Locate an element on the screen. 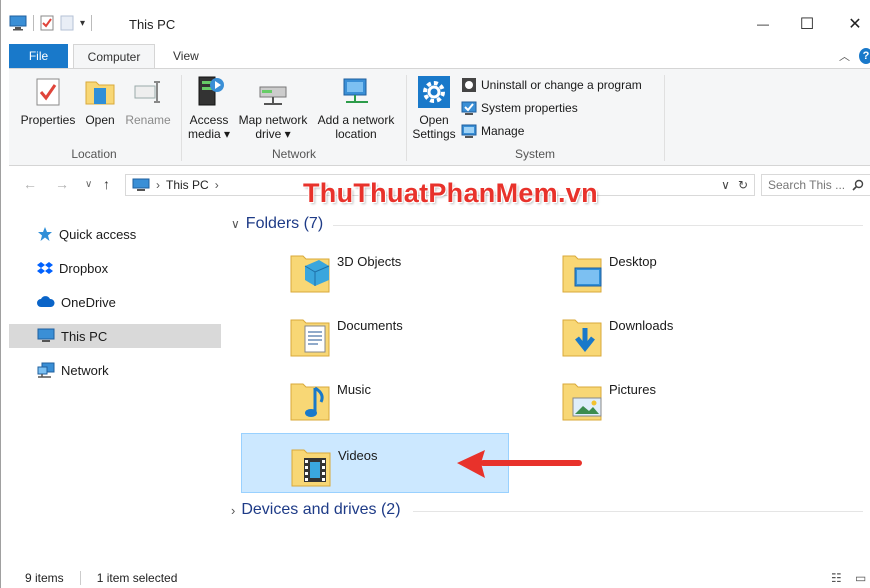 This screenshot has width=870, height=588. network-icon is located at coordinates (46, 370).